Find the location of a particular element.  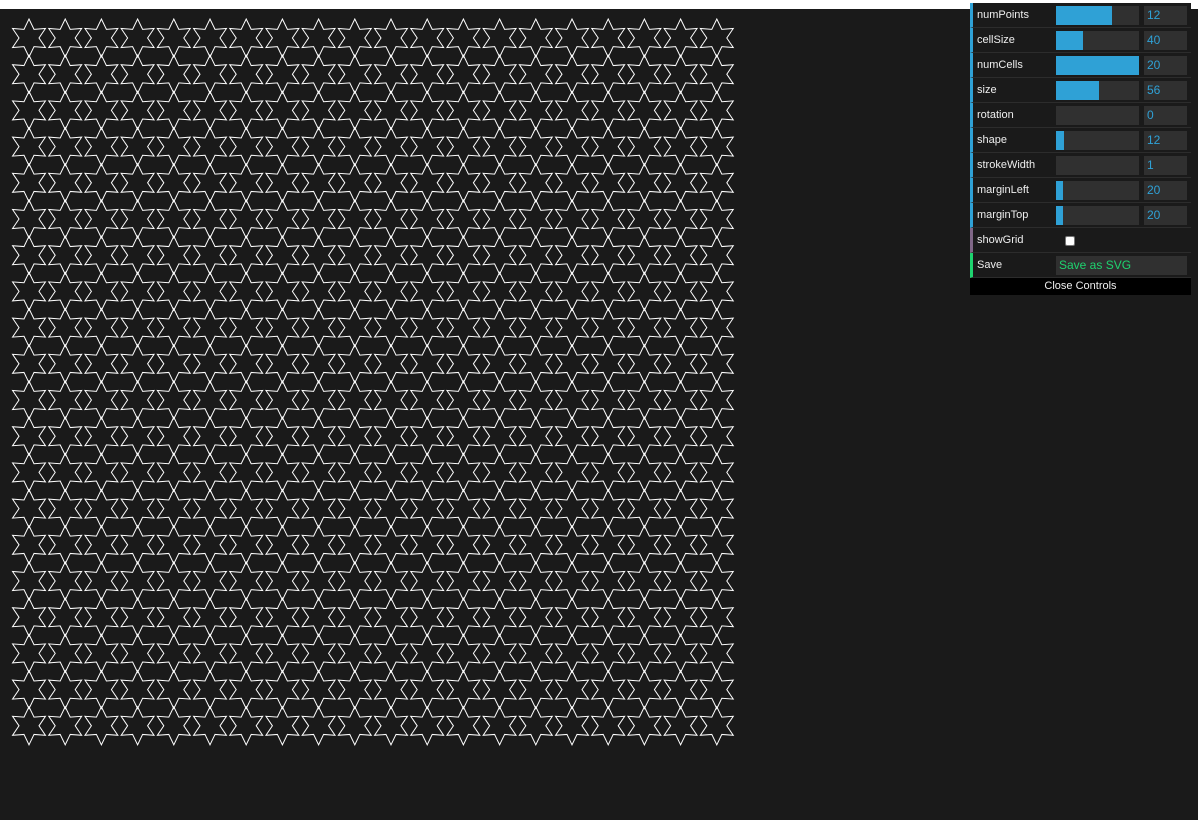

control-save: Save Save as SVG is located at coordinates (1080, 265).